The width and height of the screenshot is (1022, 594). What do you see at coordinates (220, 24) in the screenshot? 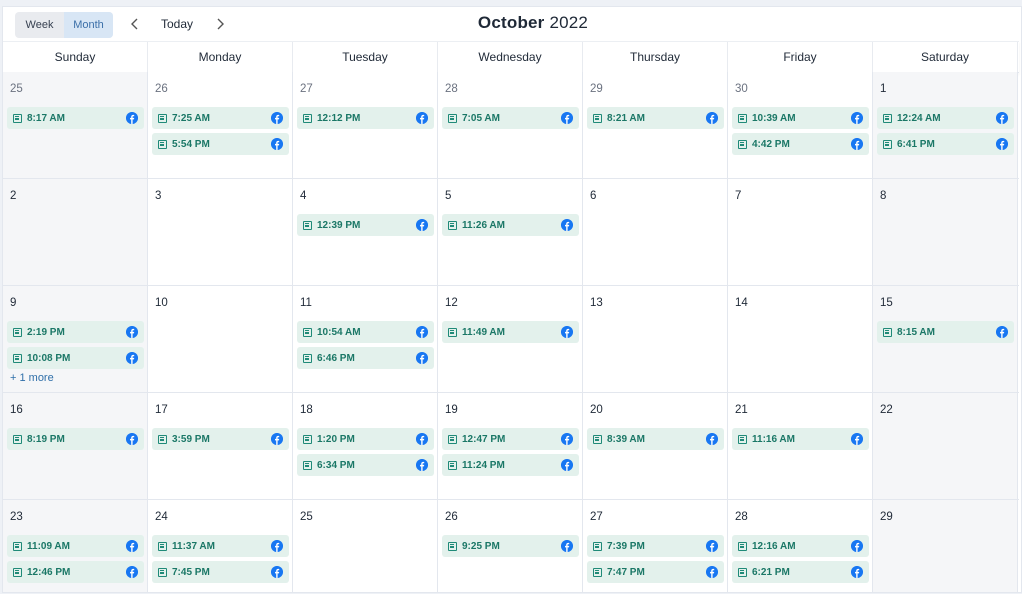
I see `chevron-right-icon` at bounding box center [220, 24].